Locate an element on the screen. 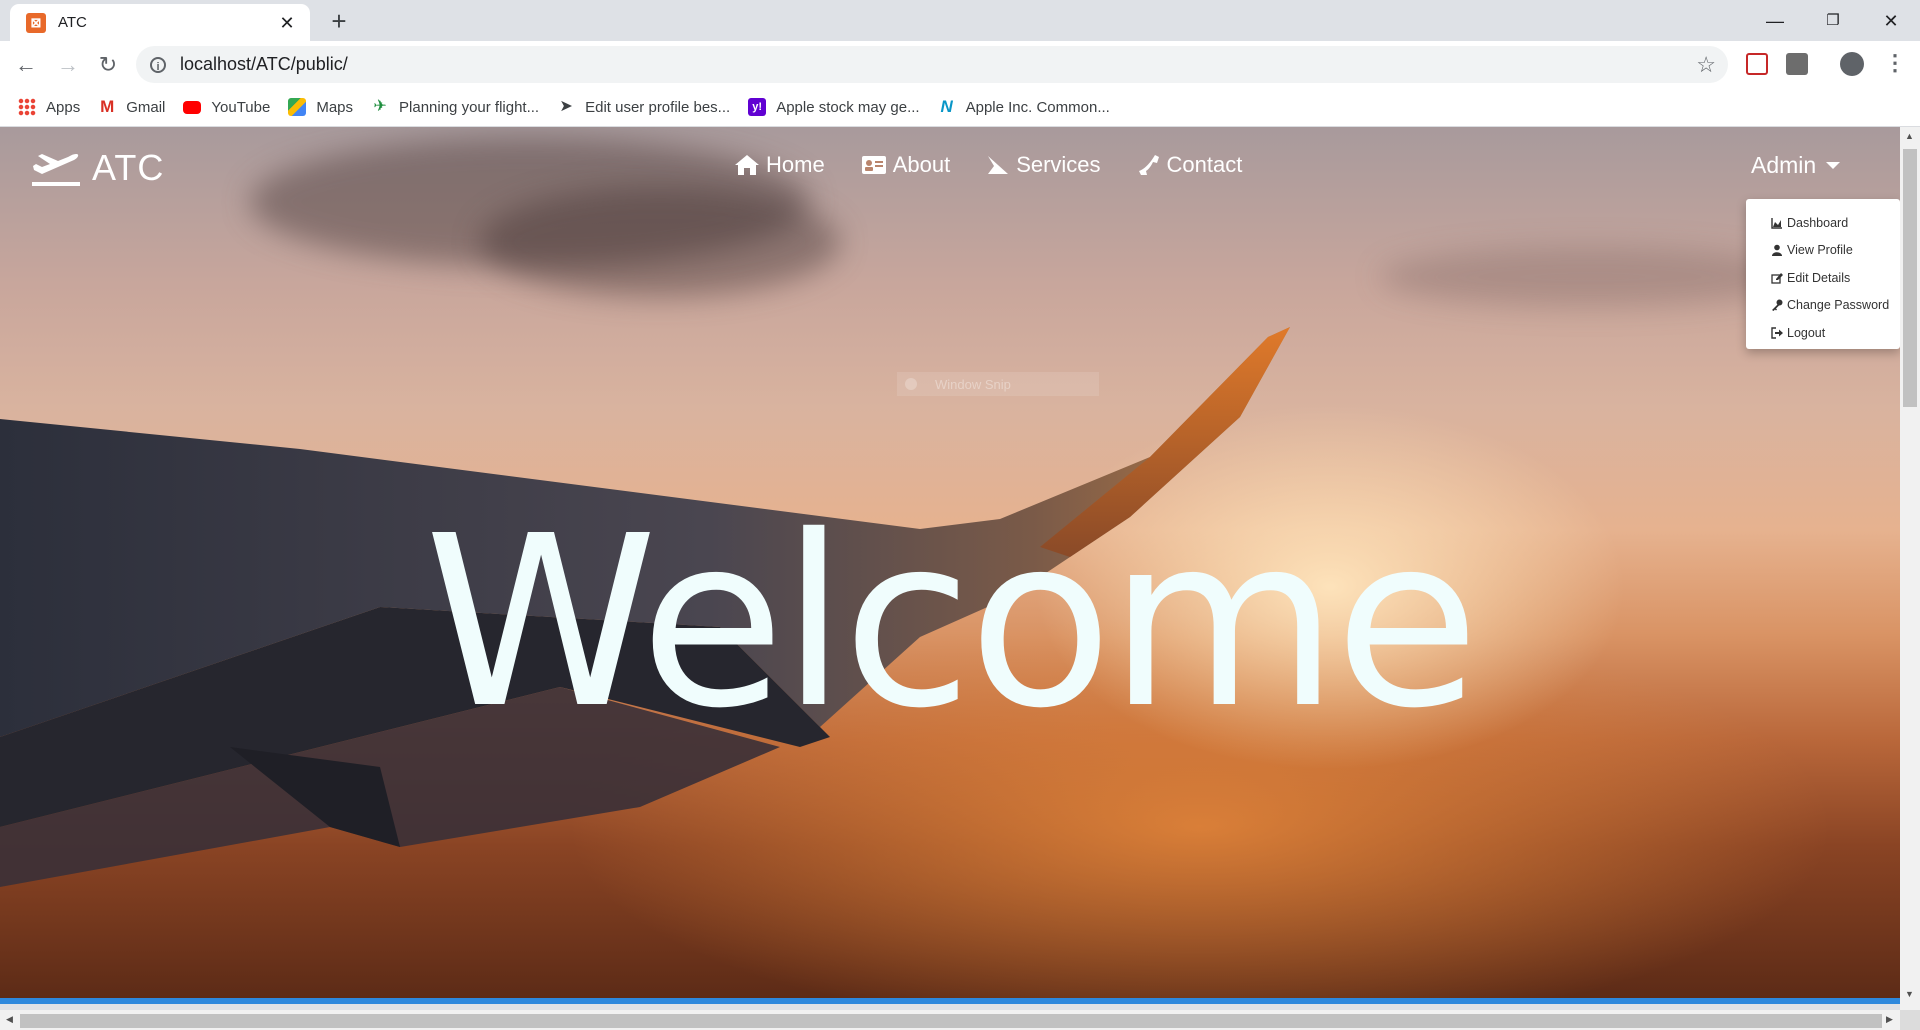 The image size is (1920, 1030). nav-contact-label: Contact is located at coordinates (1204, 164).